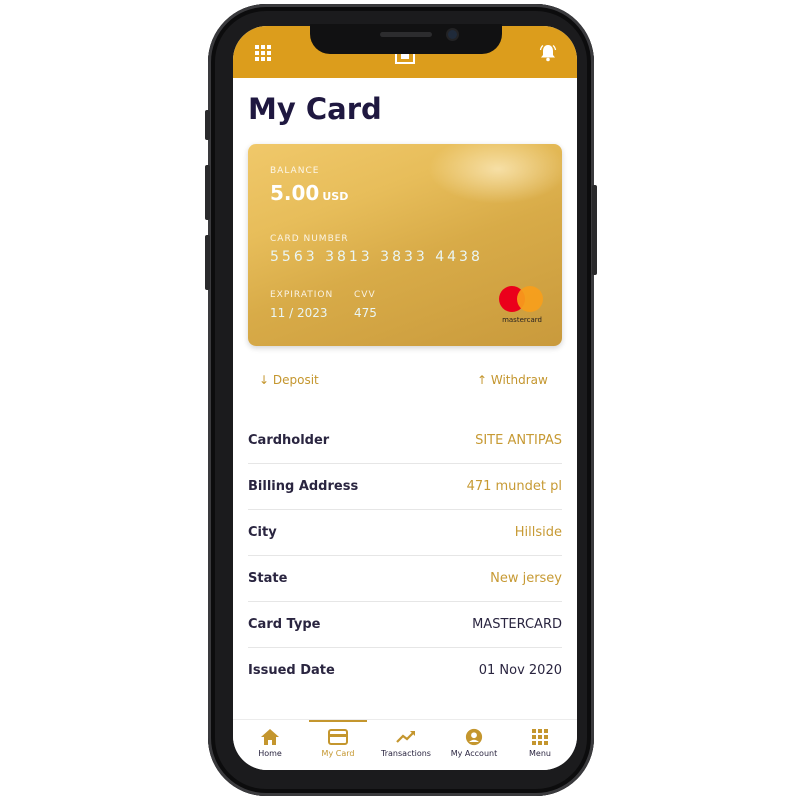 This screenshot has height=800, width=800. Describe the element at coordinates (405, 487) in the screenshot. I see `detail-row-billing-address: Billing Address 471 mundet pl` at that location.